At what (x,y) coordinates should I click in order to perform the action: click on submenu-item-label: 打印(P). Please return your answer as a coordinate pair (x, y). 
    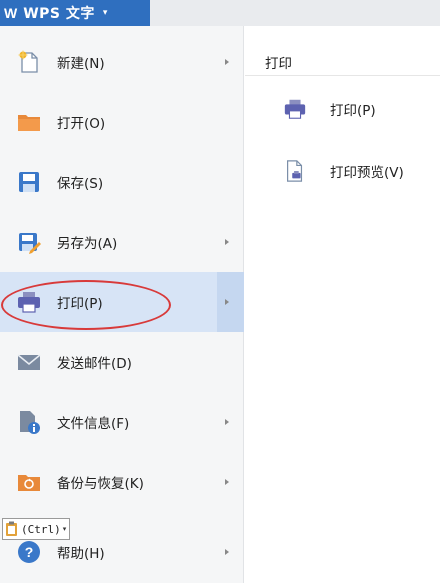
    Looking at the image, I should click on (353, 111).